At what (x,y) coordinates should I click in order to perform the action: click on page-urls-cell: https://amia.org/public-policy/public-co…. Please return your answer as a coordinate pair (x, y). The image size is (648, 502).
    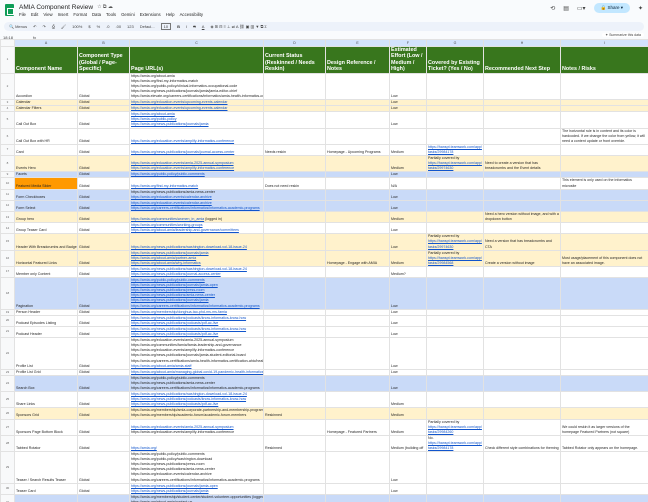
    Looking at the image, I should click on (196, 467).